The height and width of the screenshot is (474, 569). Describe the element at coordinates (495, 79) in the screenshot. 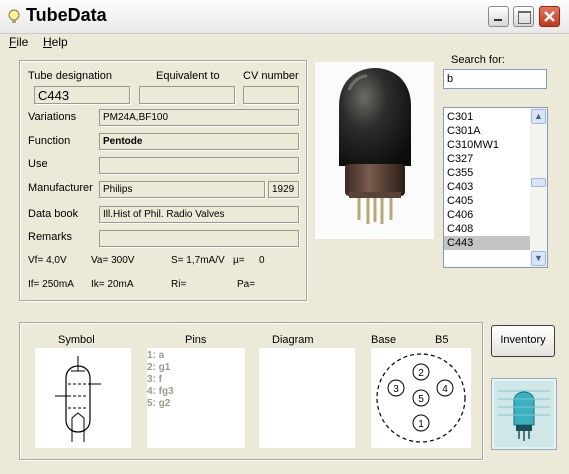

I see `search-input` at that location.